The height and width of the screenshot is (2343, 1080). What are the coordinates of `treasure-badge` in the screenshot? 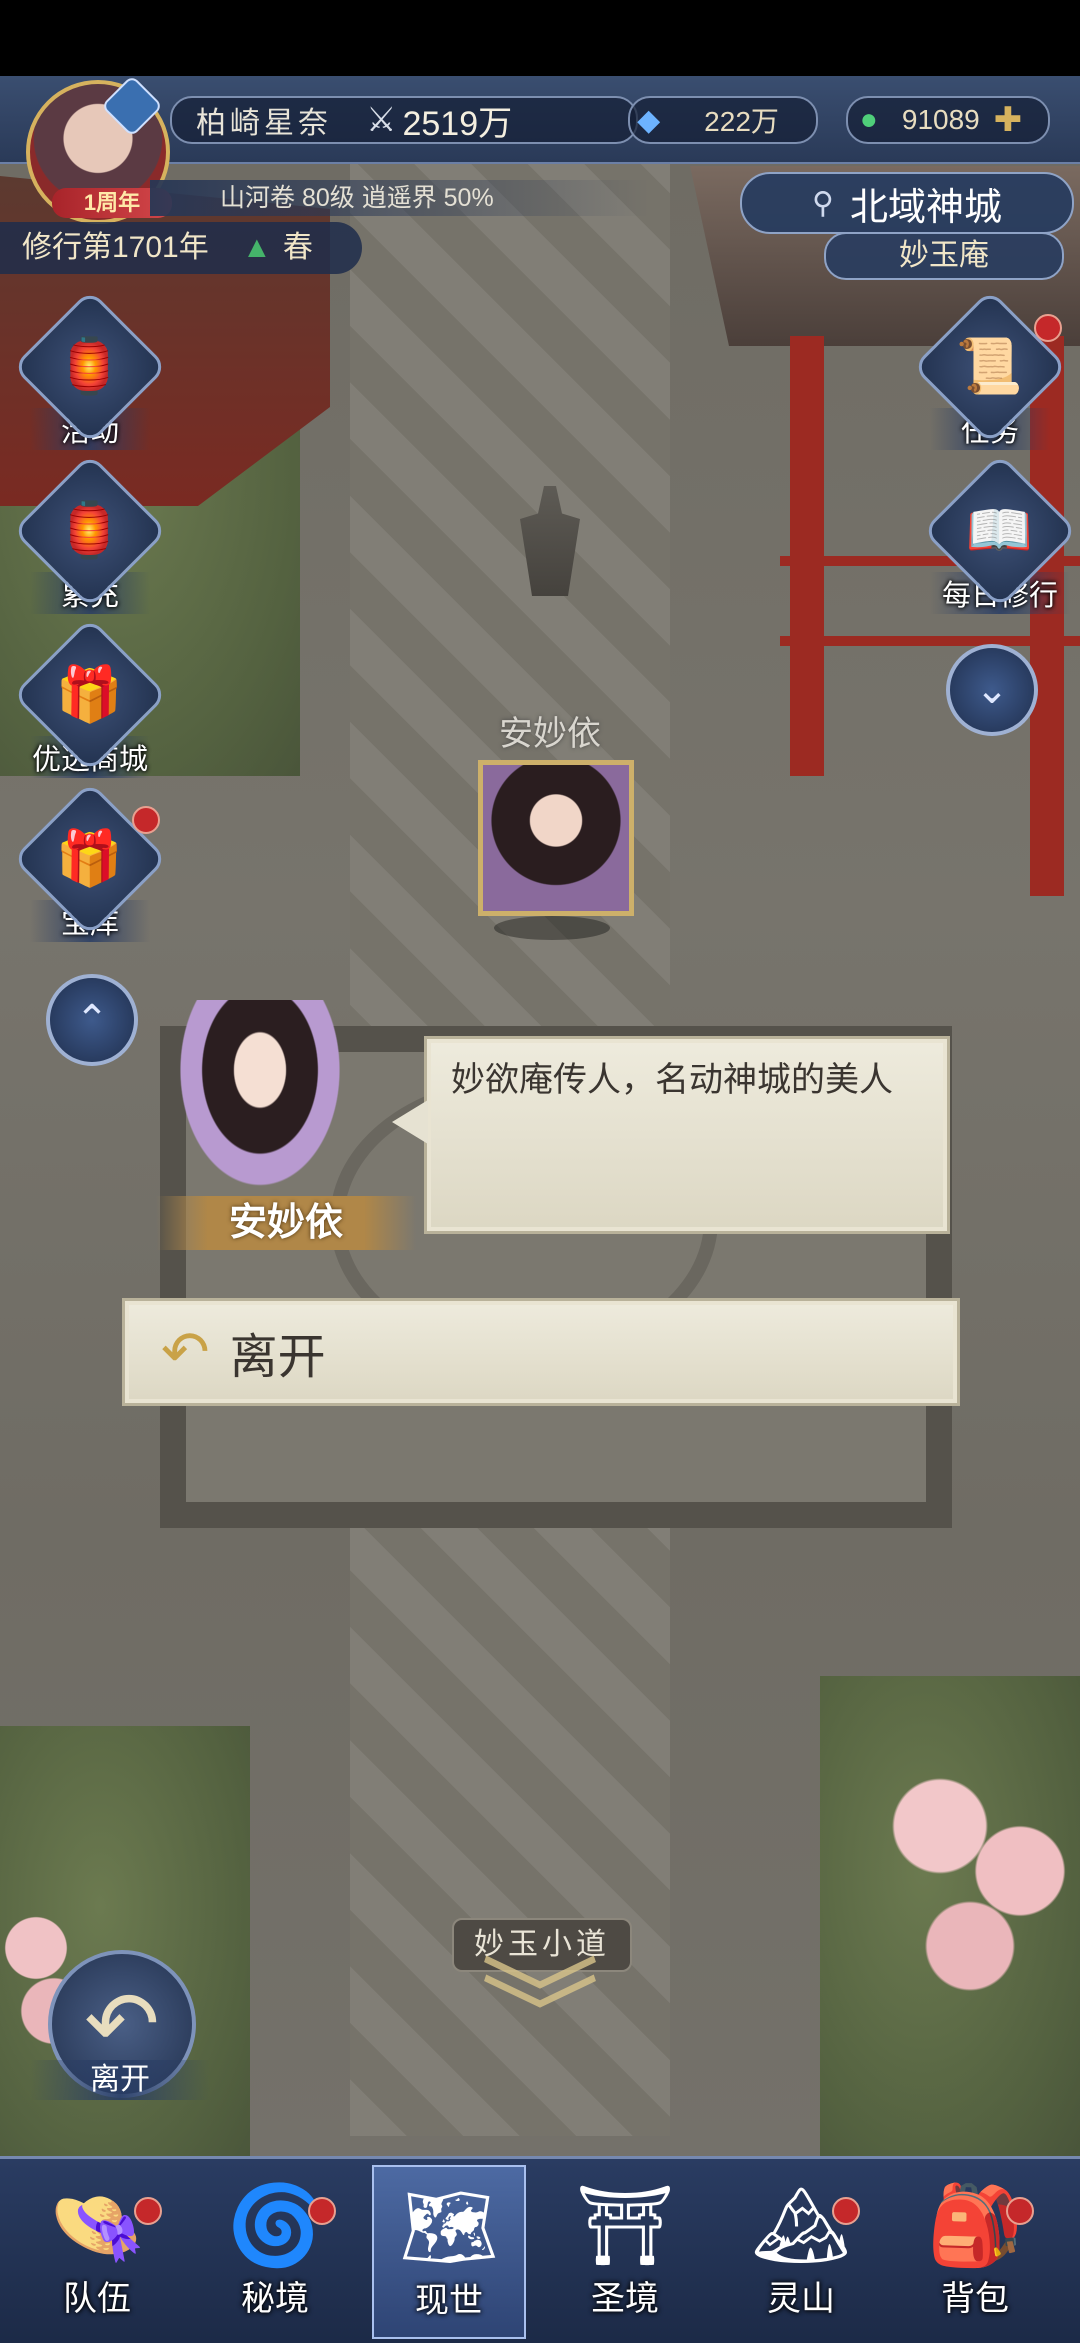 It's located at (146, 820).